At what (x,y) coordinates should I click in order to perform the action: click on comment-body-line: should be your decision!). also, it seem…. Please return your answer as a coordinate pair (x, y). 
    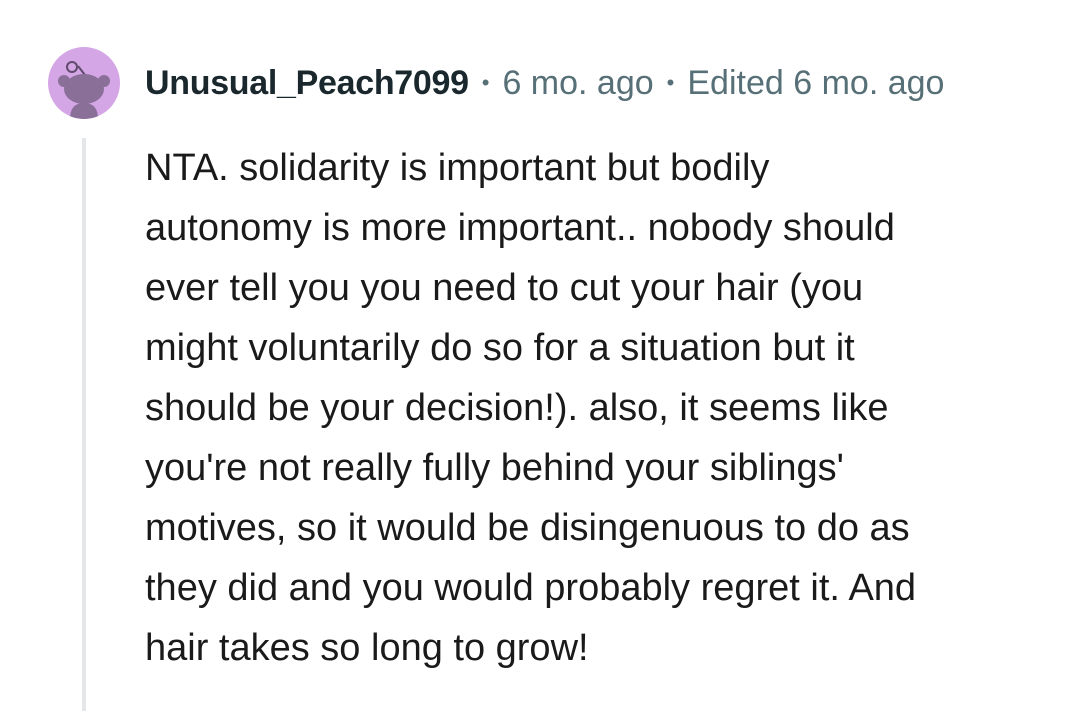
    Looking at the image, I should click on (517, 408).